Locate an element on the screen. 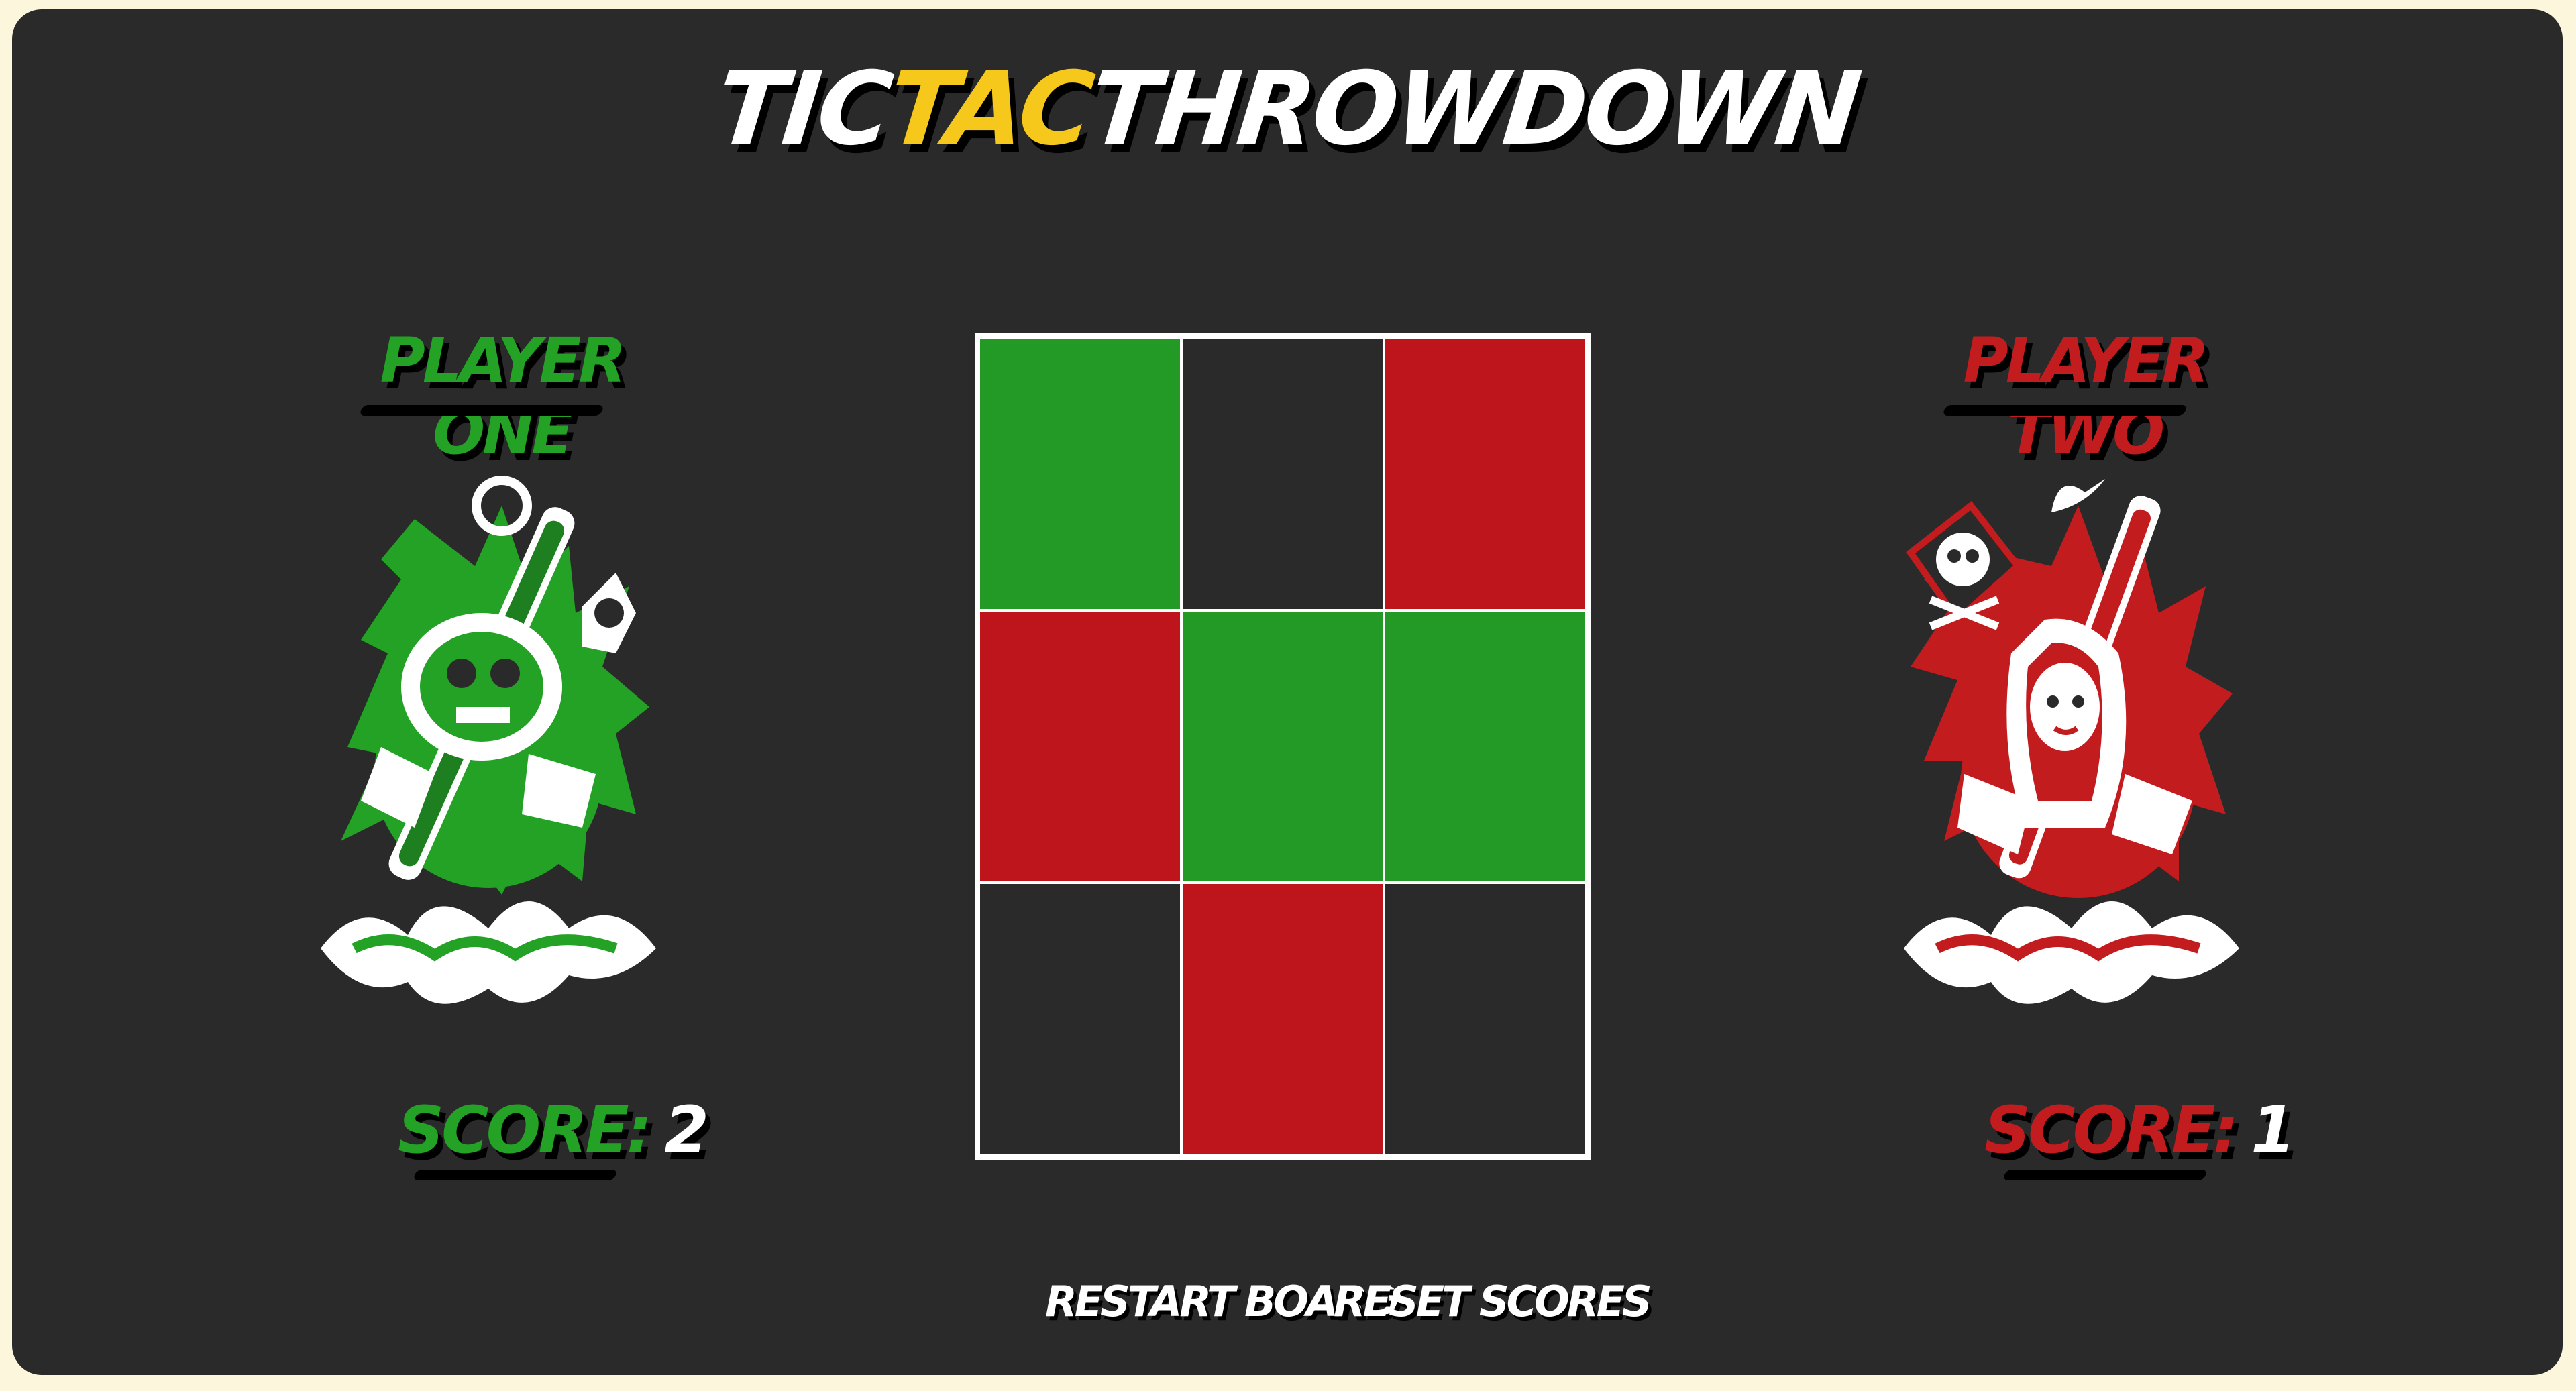  player-one-score-underline is located at coordinates (515, 1175).